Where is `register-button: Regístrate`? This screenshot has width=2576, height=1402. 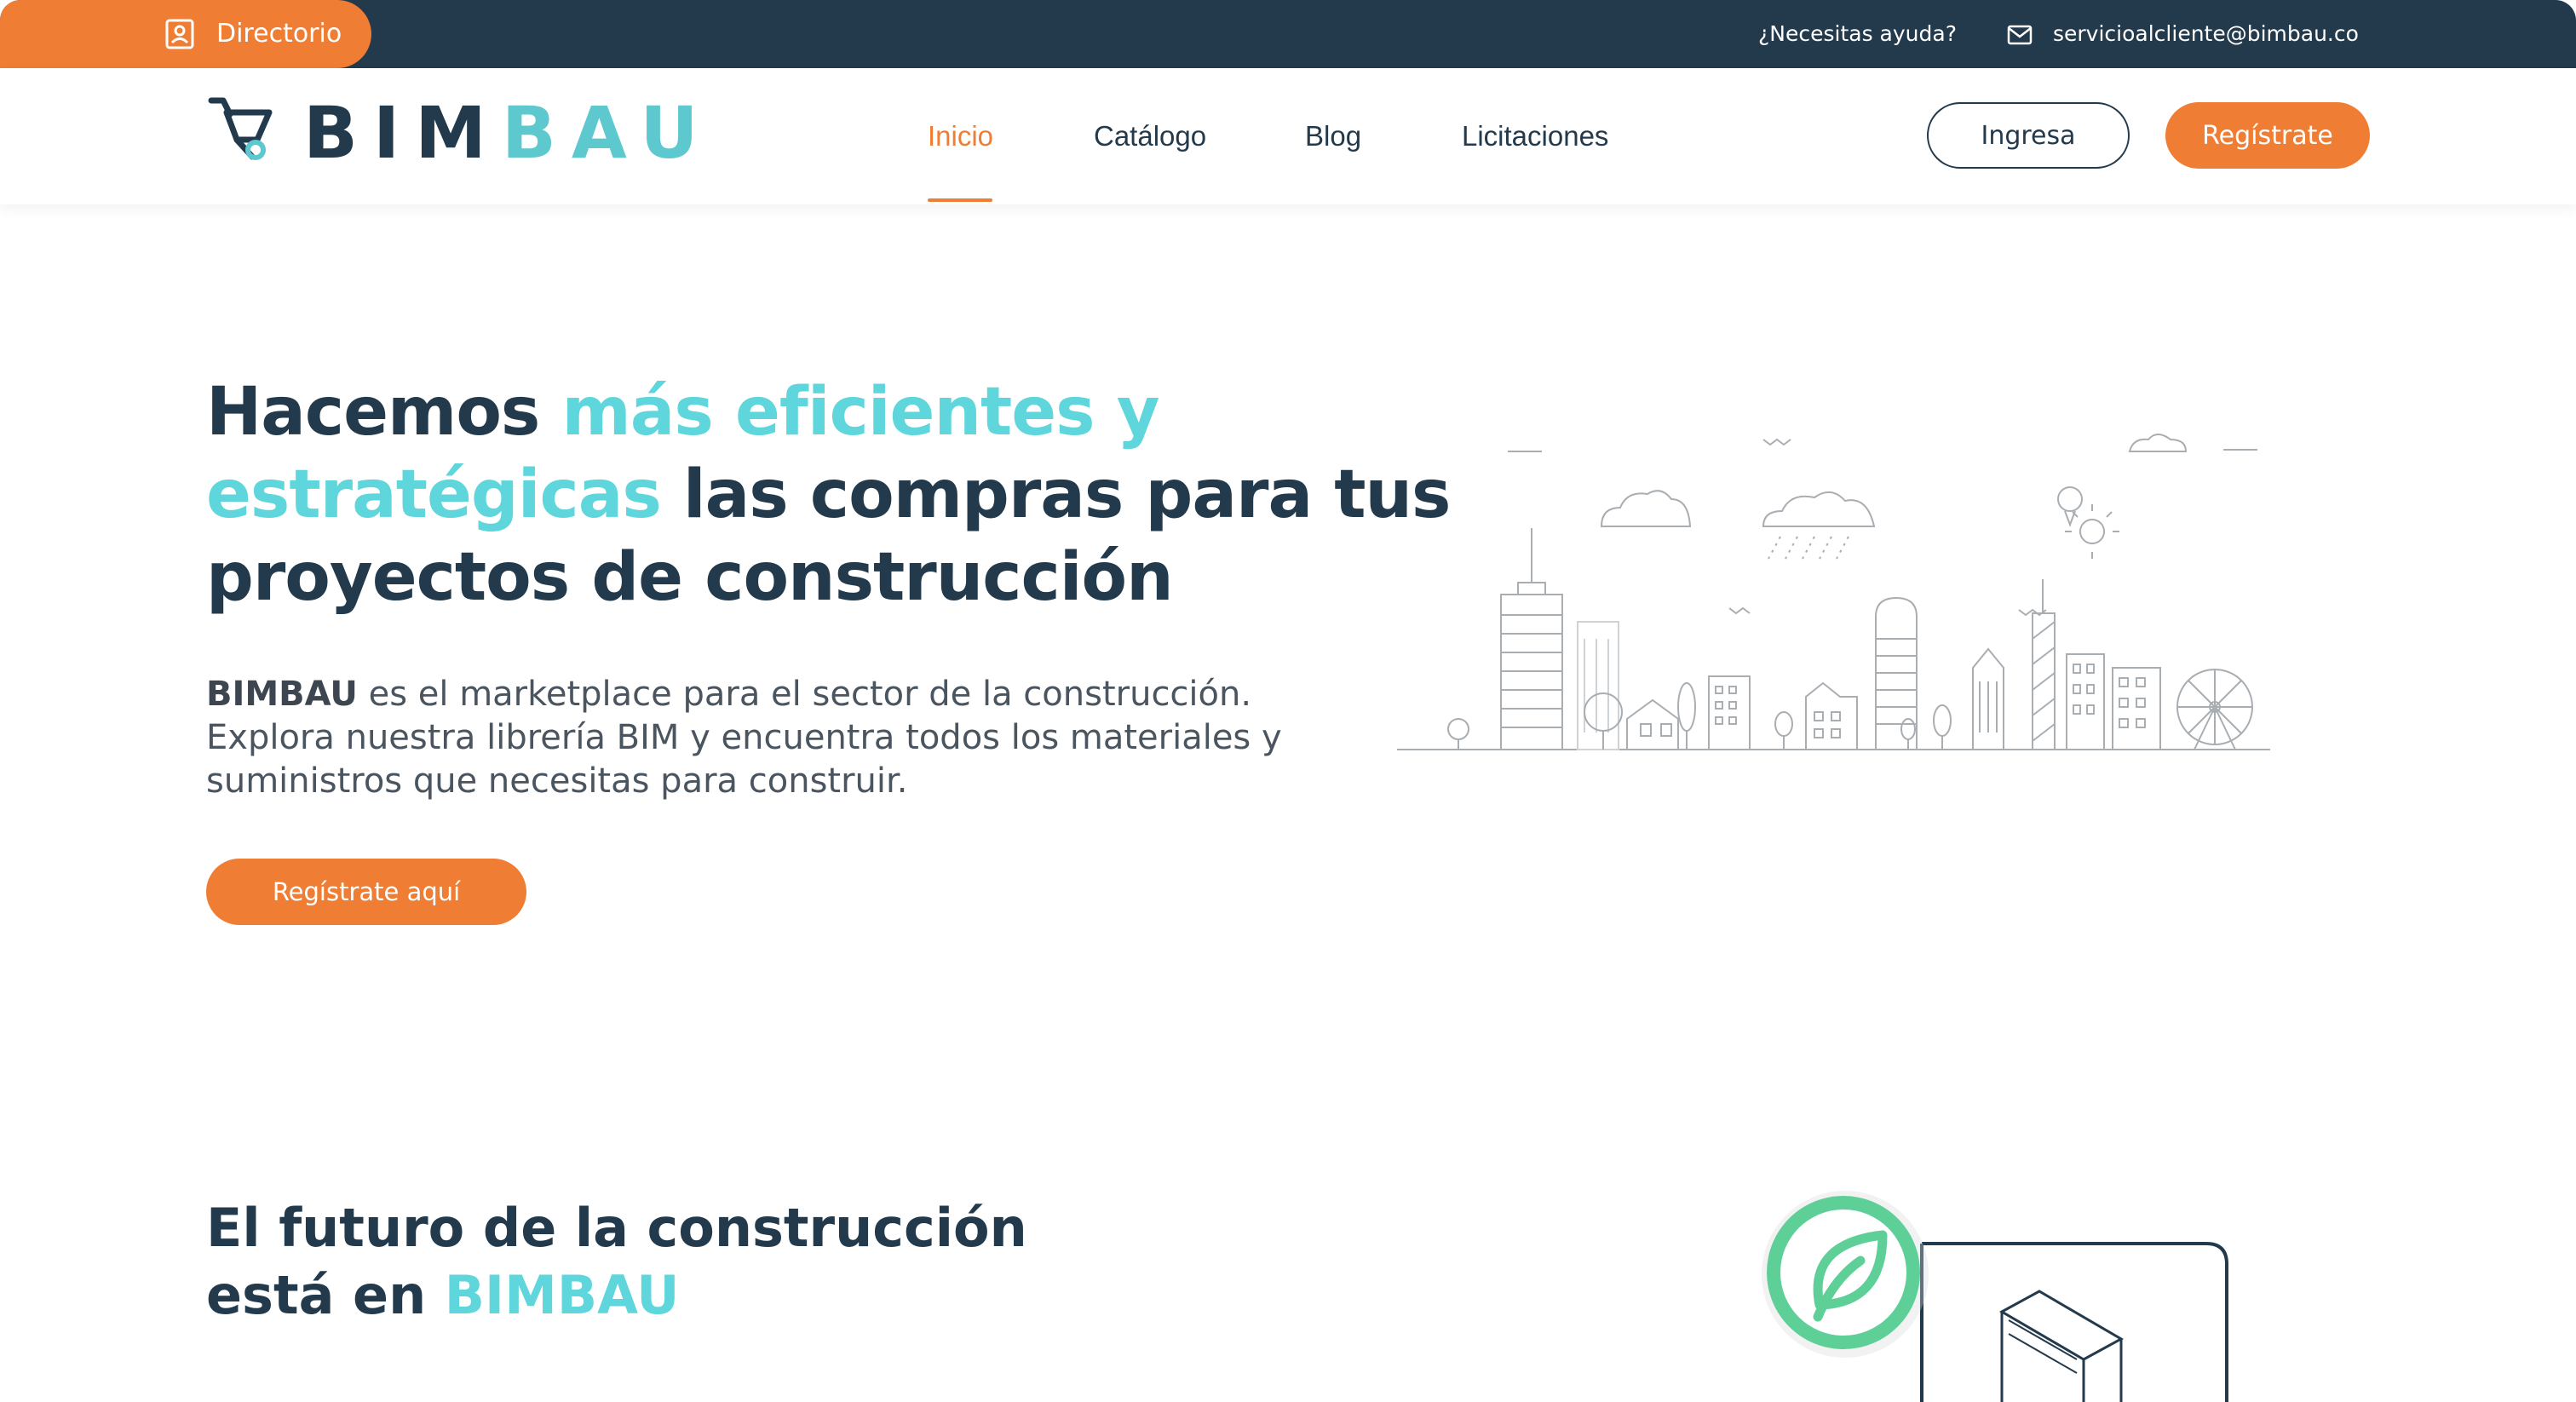 register-button: Regístrate is located at coordinates (2268, 135).